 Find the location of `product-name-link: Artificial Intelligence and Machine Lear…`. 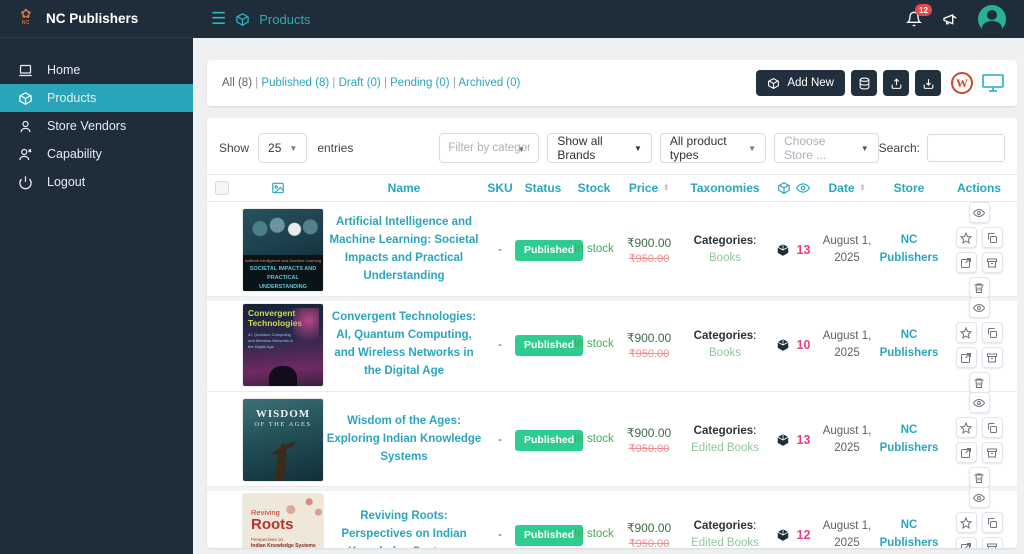

product-name-link: Artificial Intelligence and Machine Lear… is located at coordinates (404, 249).